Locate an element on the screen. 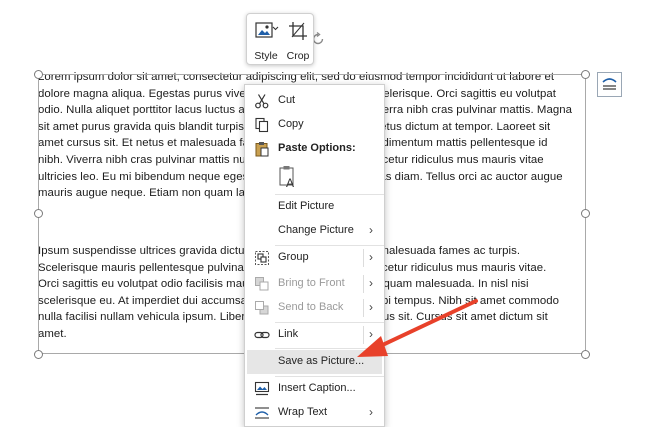 The width and height of the screenshot is (650, 427). resize-handle-bottom-right is located at coordinates (585, 354).